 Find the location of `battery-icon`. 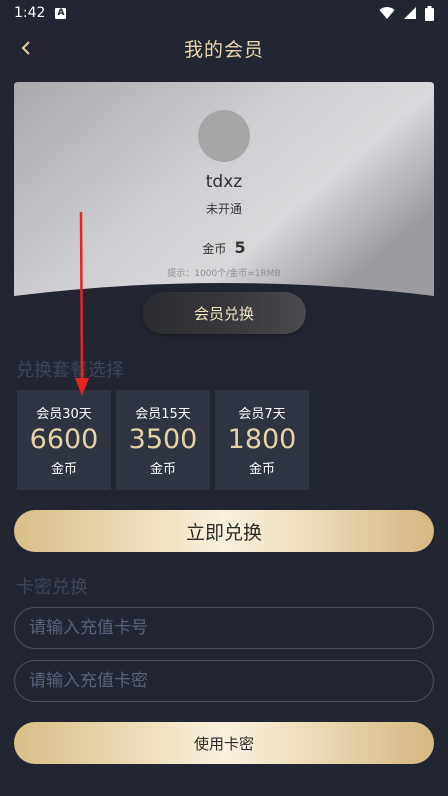

battery-icon is located at coordinates (429, 13).